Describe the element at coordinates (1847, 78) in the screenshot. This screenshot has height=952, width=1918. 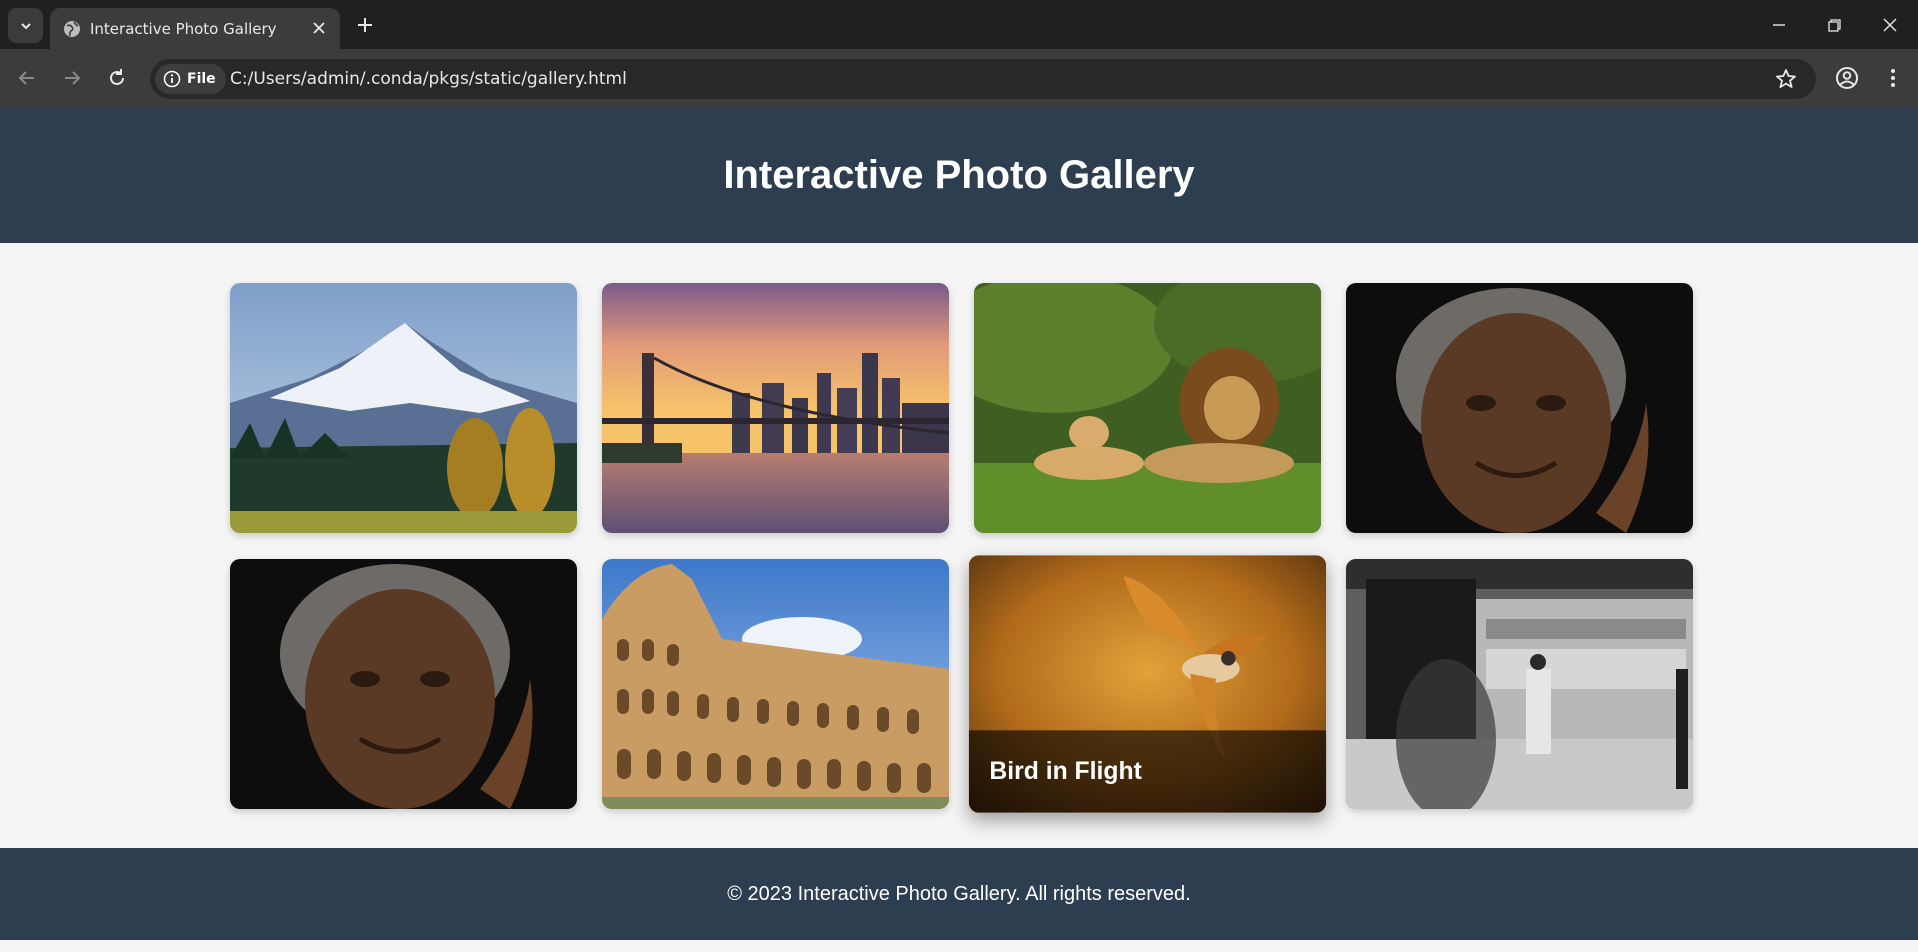
I see `profile-icon` at that location.